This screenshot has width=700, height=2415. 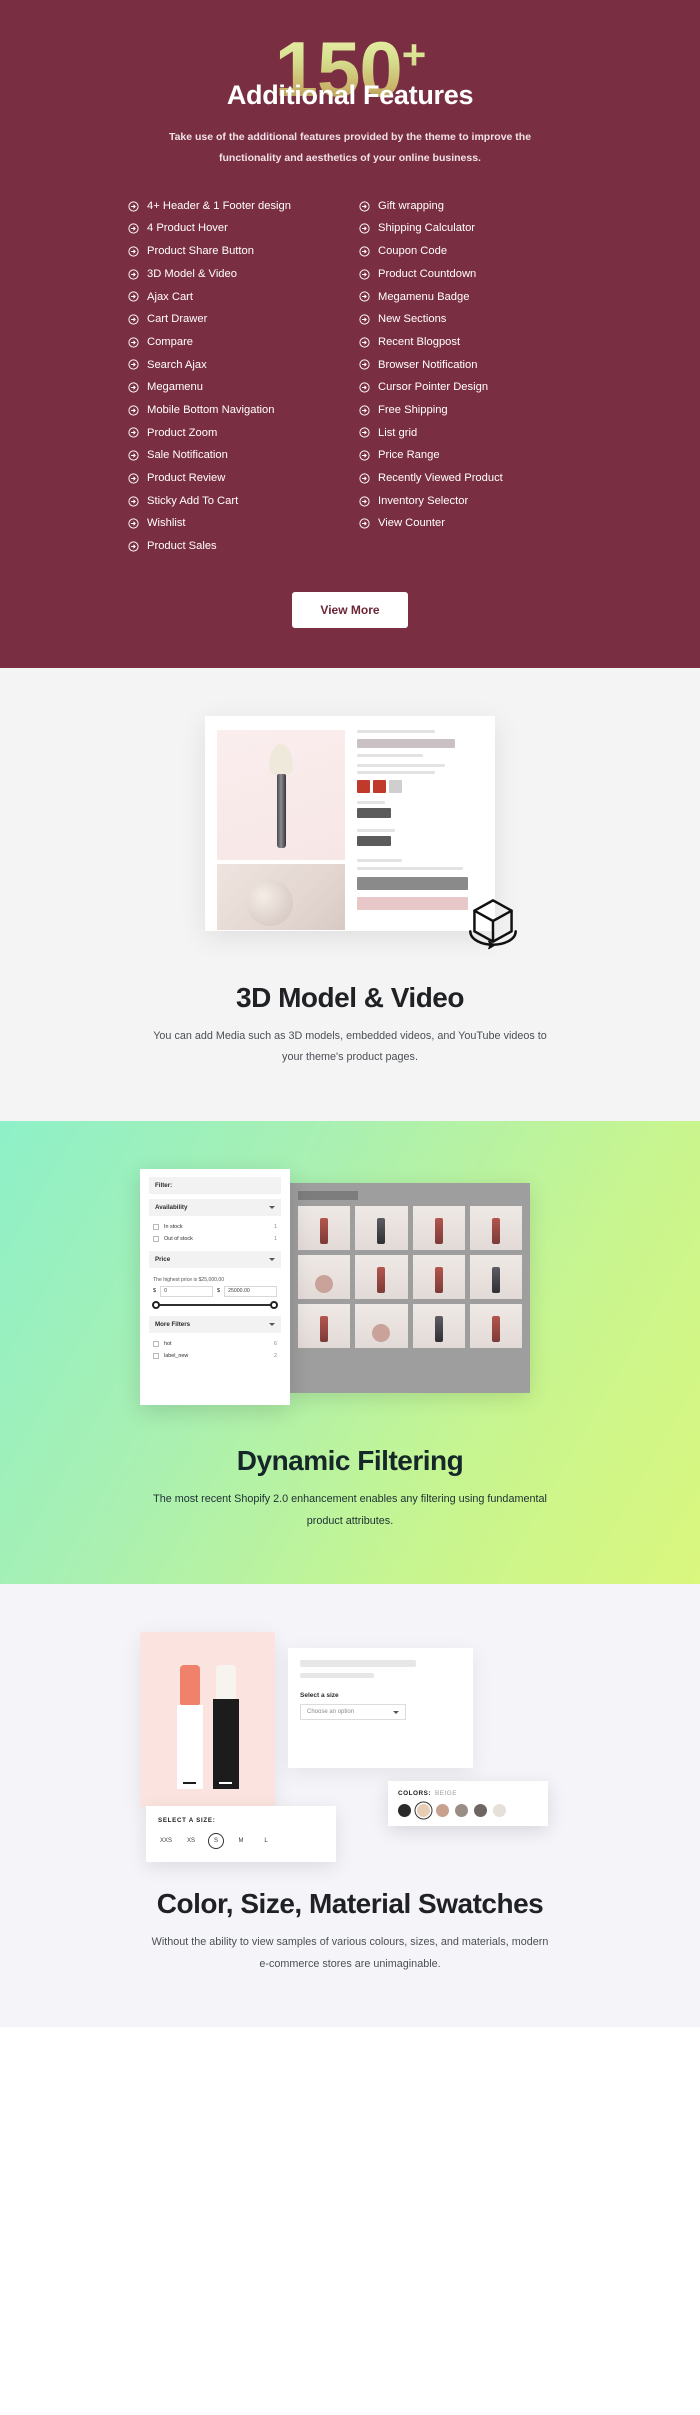 What do you see at coordinates (374, 840) in the screenshot?
I see `variant-chip` at bounding box center [374, 840].